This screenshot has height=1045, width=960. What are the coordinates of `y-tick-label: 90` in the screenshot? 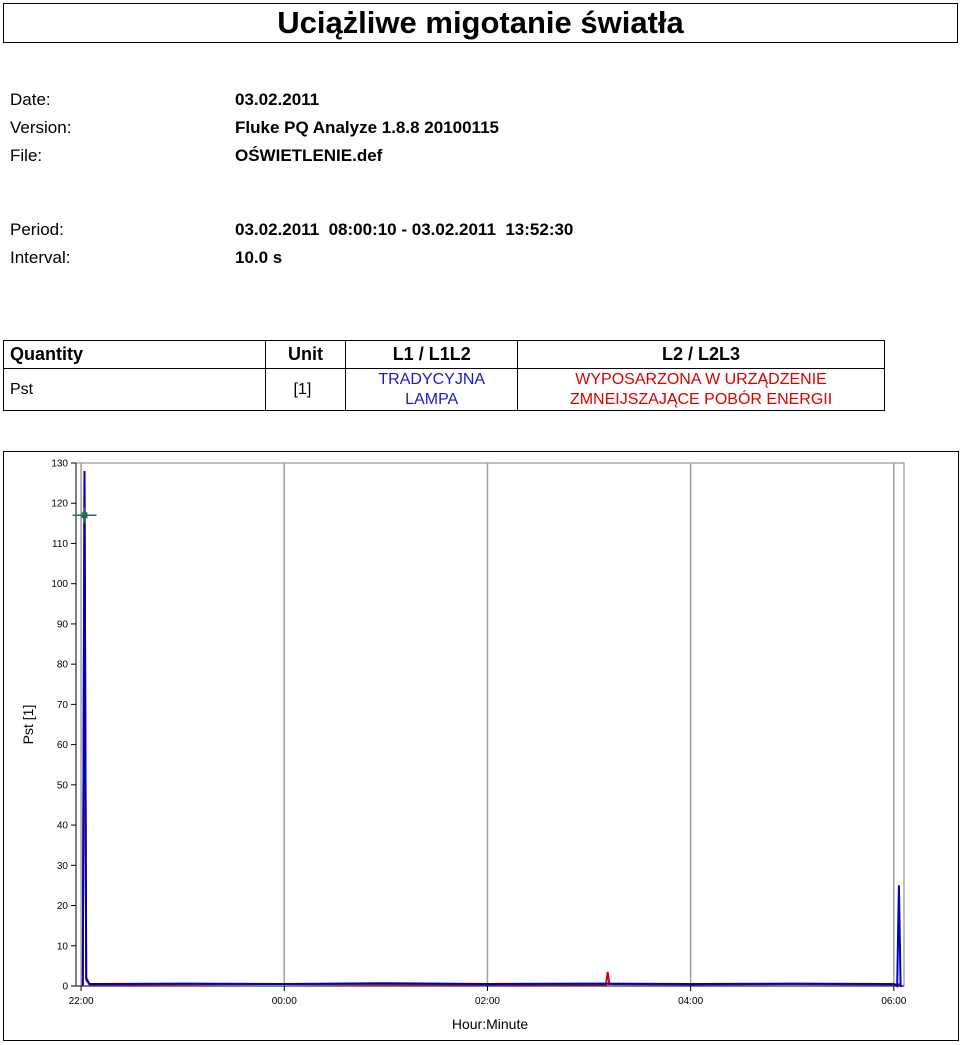 It's located at (63, 624).